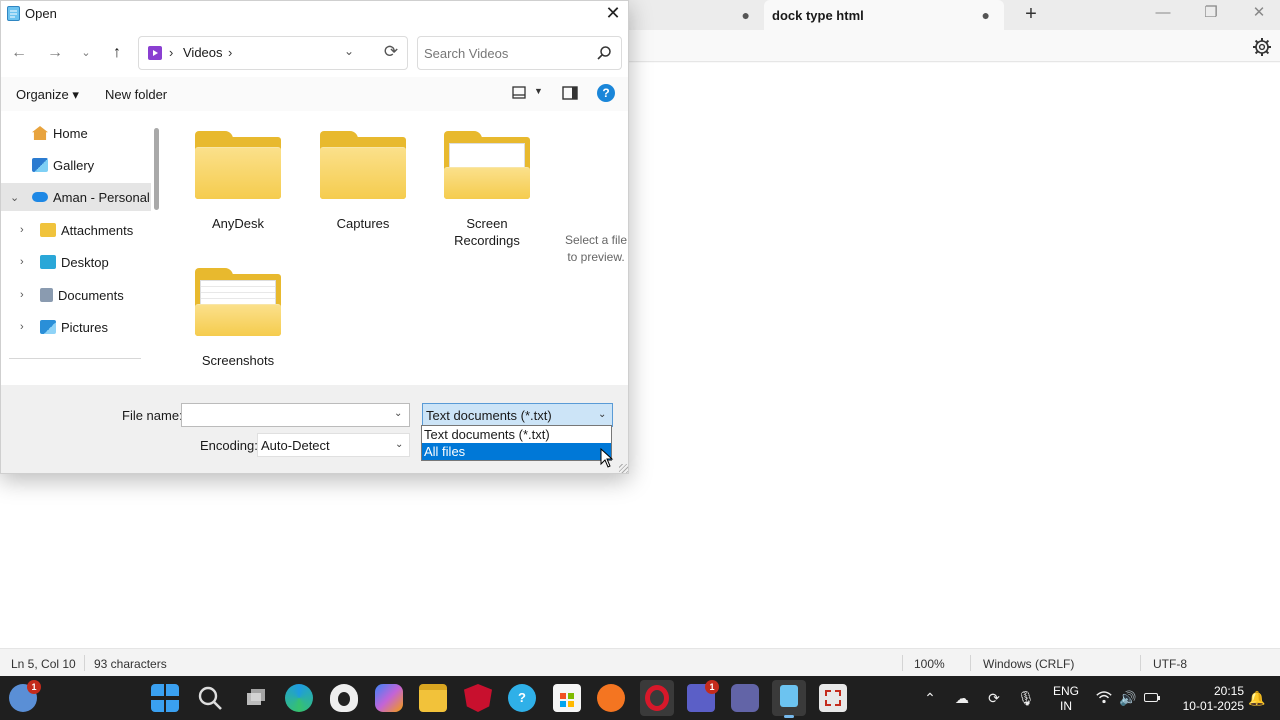 This screenshot has height=720, width=1280. I want to click on nav-item-onedrive-personal: ⌄ Aman - Personal, so click(76, 197).